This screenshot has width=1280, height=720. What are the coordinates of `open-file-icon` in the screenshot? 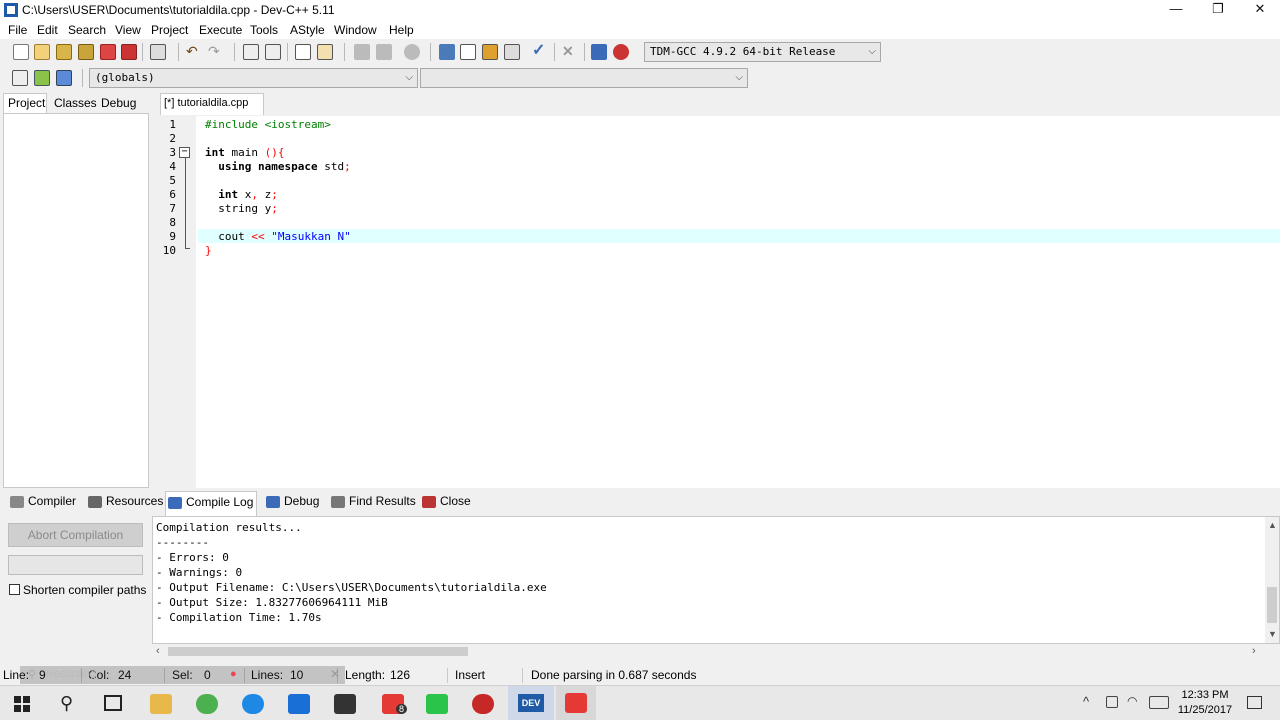 It's located at (42, 52).